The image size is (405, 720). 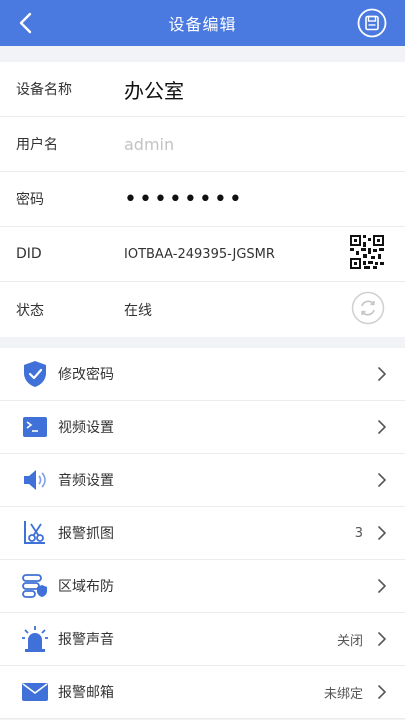 I want to click on menu-item-audio-settings: 音频设置, so click(x=202, y=480).